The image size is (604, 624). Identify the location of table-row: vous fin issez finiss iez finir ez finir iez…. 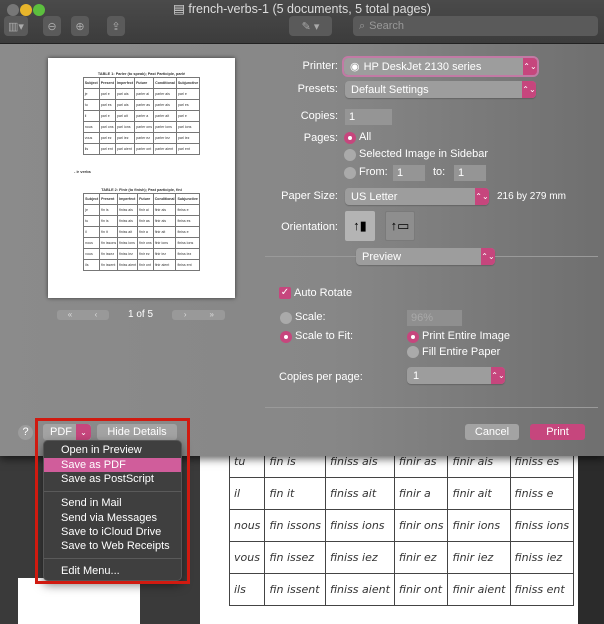
(141, 254).